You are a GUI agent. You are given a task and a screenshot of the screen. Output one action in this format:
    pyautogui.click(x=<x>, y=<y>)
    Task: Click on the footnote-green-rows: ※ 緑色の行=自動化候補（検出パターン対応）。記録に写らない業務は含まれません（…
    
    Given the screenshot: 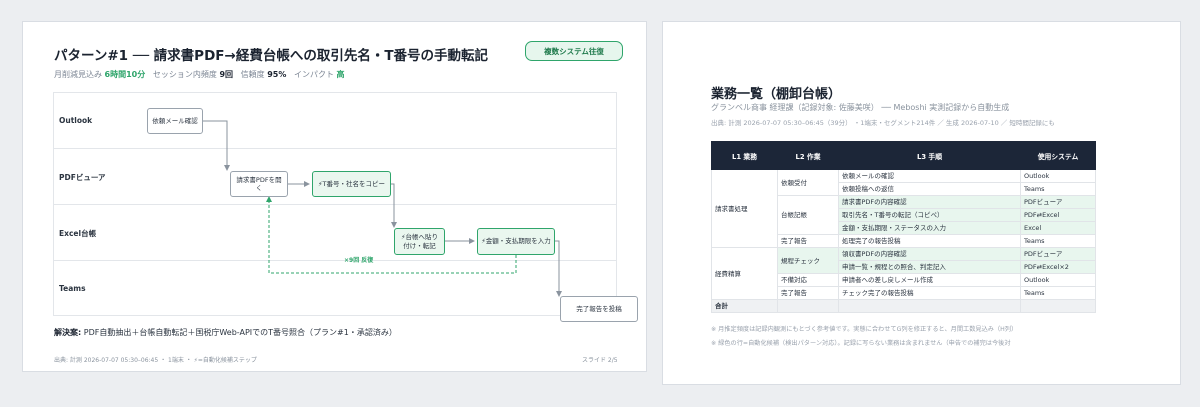 What is the action you would take?
    pyautogui.click(x=861, y=343)
    